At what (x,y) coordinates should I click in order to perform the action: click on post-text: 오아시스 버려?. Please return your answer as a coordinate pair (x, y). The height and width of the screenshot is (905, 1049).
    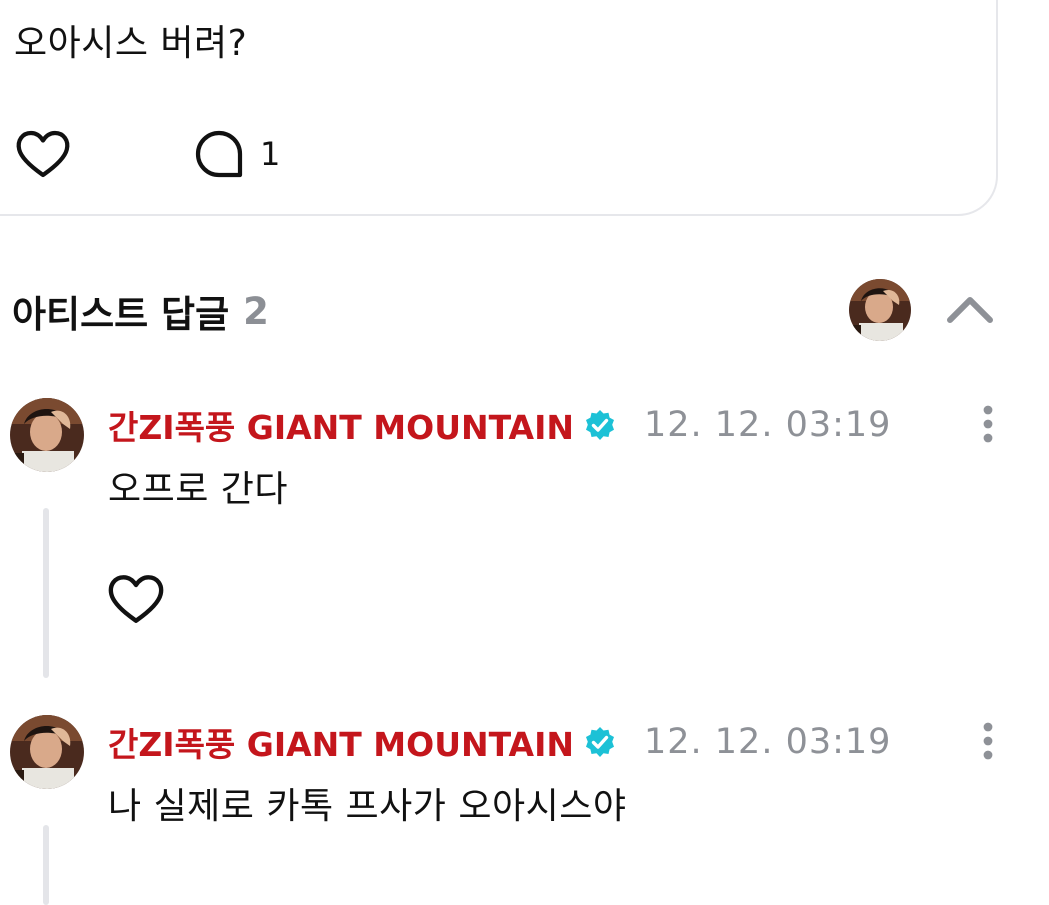
    Looking at the image, I should click on (131, 43).